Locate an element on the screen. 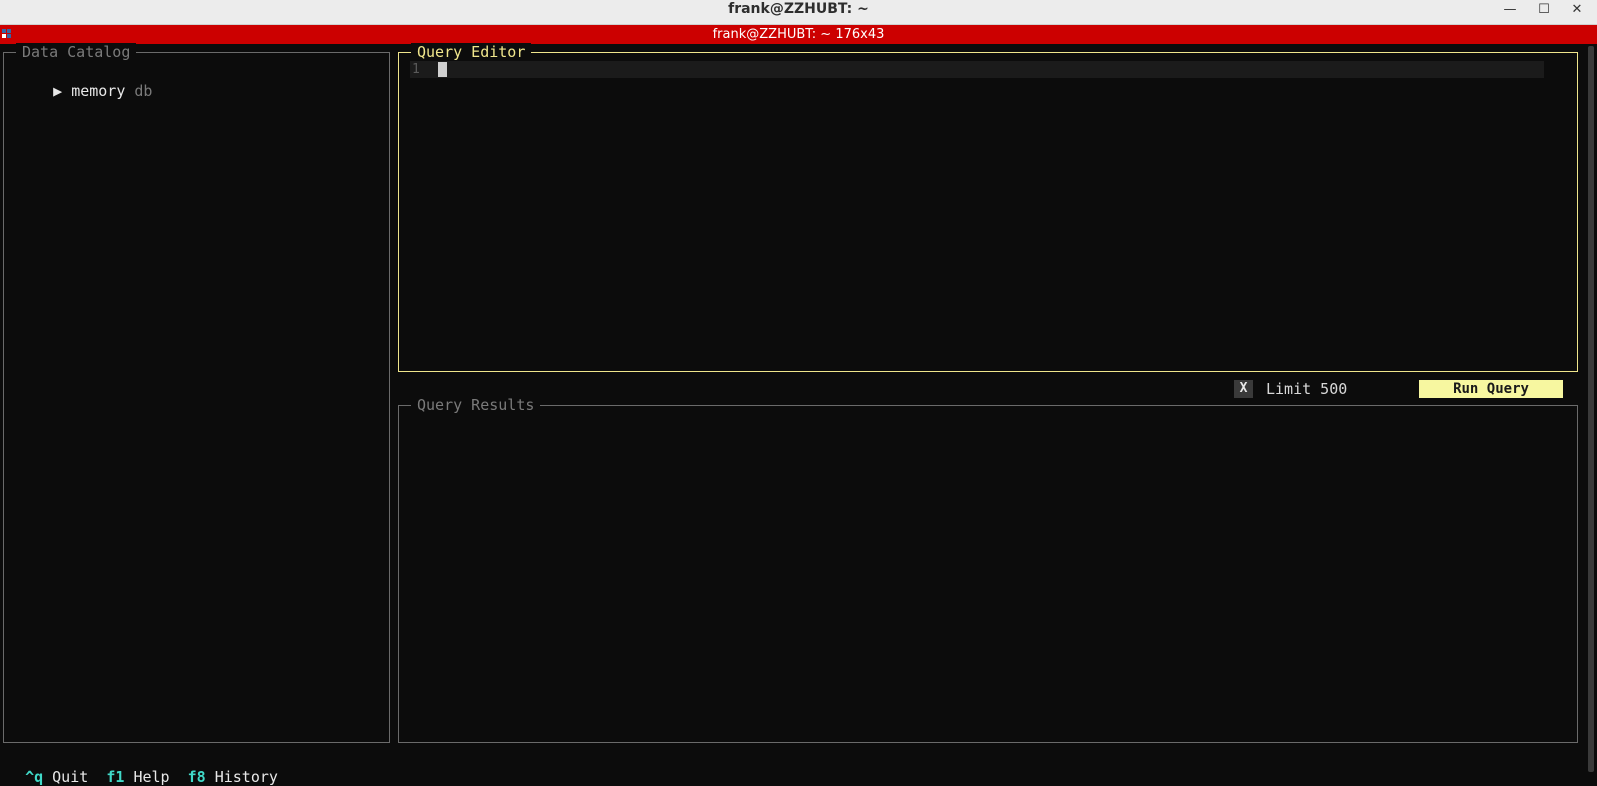  window-title: frank@ZZHUBT: ~ is located at coordinates (798, 9).